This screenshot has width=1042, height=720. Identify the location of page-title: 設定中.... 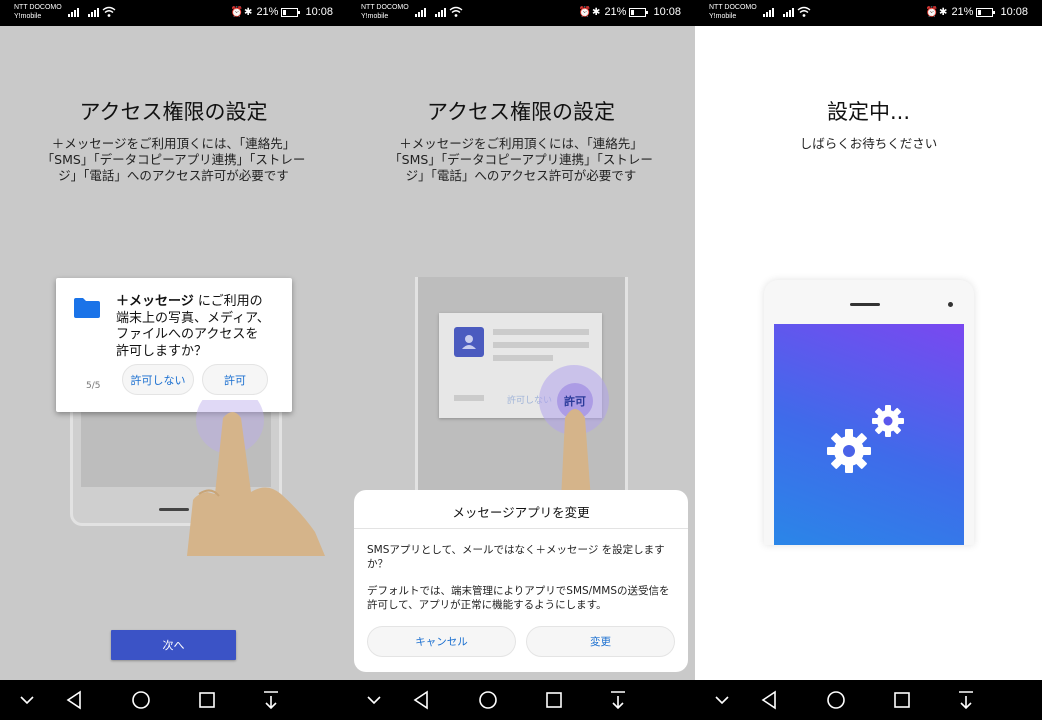
(868, 112).